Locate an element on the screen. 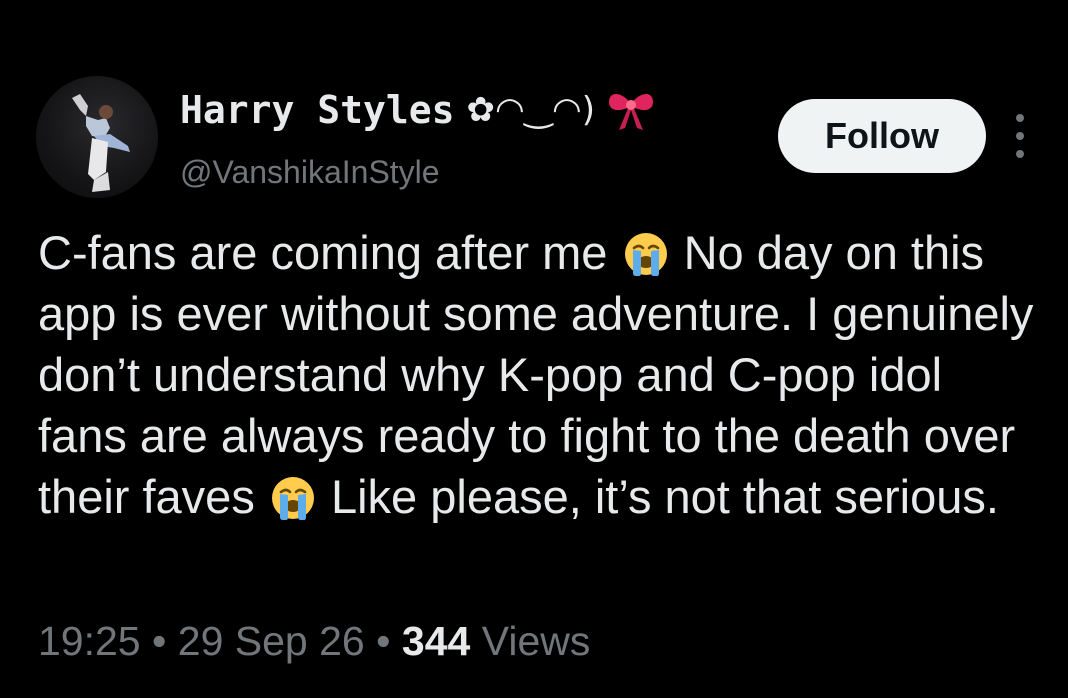  display-name: Harry Styles ✿◠‿◠) is located at coordinates (418, 110).